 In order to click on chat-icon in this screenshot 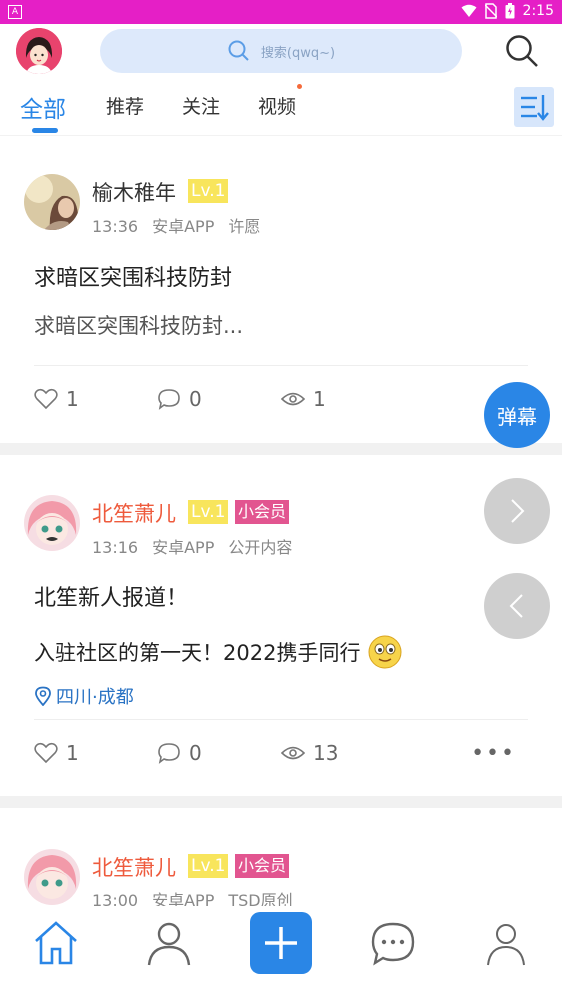, I will do `click(393, 944)`.